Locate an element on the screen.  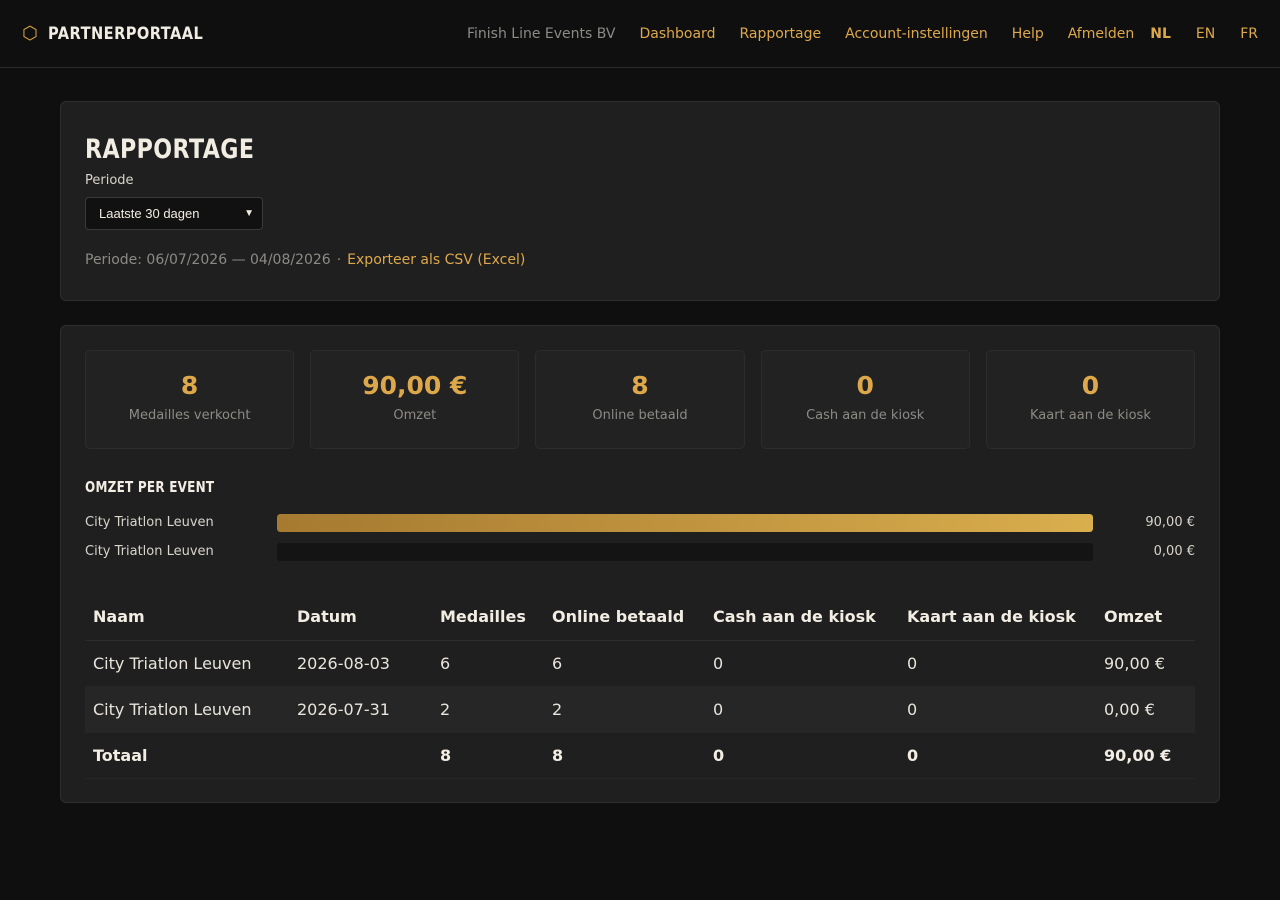
cell-medals: 2 is located at coordinates (488, 709).